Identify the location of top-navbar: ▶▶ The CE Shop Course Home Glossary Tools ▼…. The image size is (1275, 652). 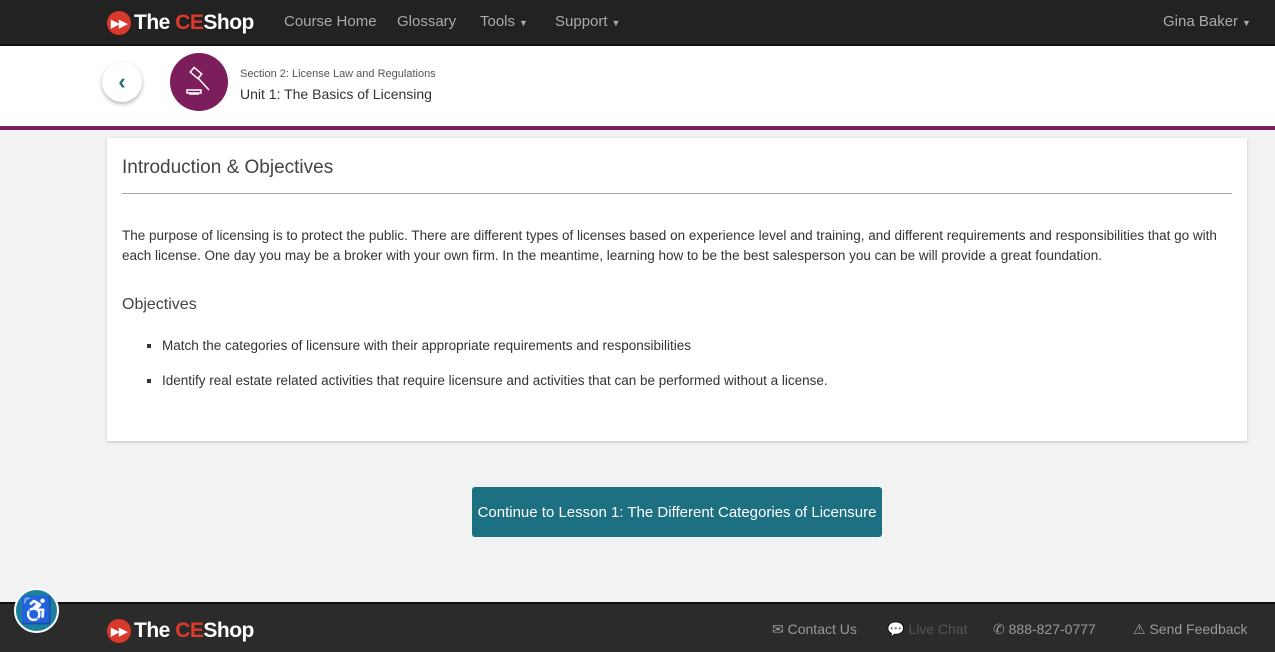
(637, 23).